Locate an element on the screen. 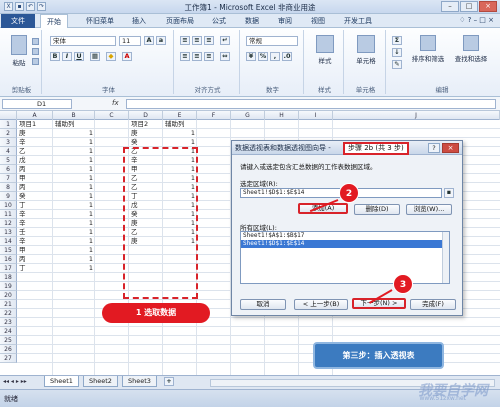 The height and width of the screenshot is (407, 500). all-ranges-list: Sheet1!$A$1:$B$17 Sheet1!$D$1:$E$14 is located at coordinates (345, 257).